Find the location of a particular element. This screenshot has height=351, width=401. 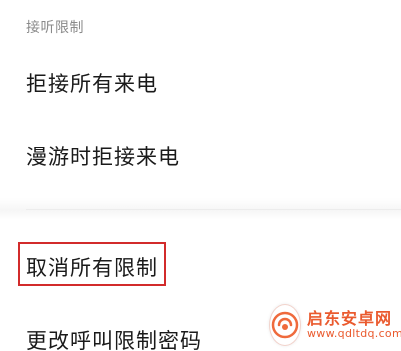

watermark-text: 启东安卓网 www.qdltdq.com is located at coordinates (354, 324).